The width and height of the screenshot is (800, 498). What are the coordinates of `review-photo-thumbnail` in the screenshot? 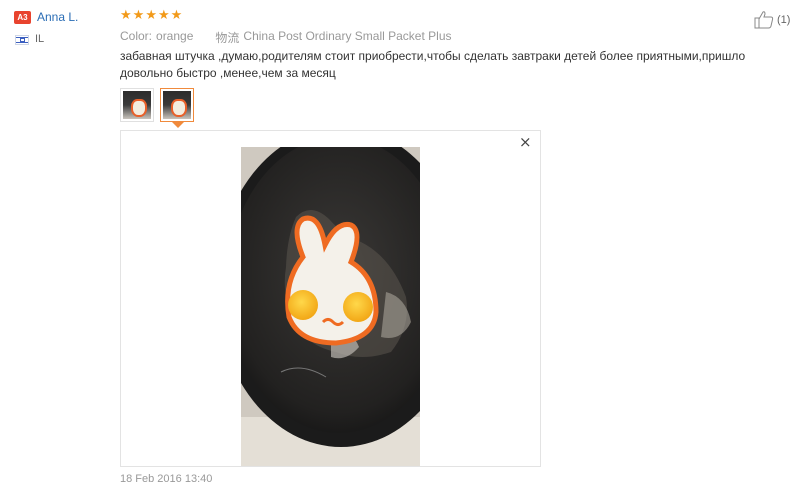 It's located at (137, 105).